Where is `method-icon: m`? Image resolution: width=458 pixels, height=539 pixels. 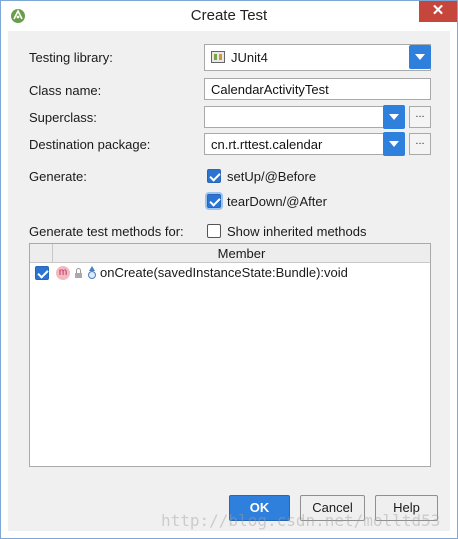
method-icon: m is located at coordinates (63, 273).